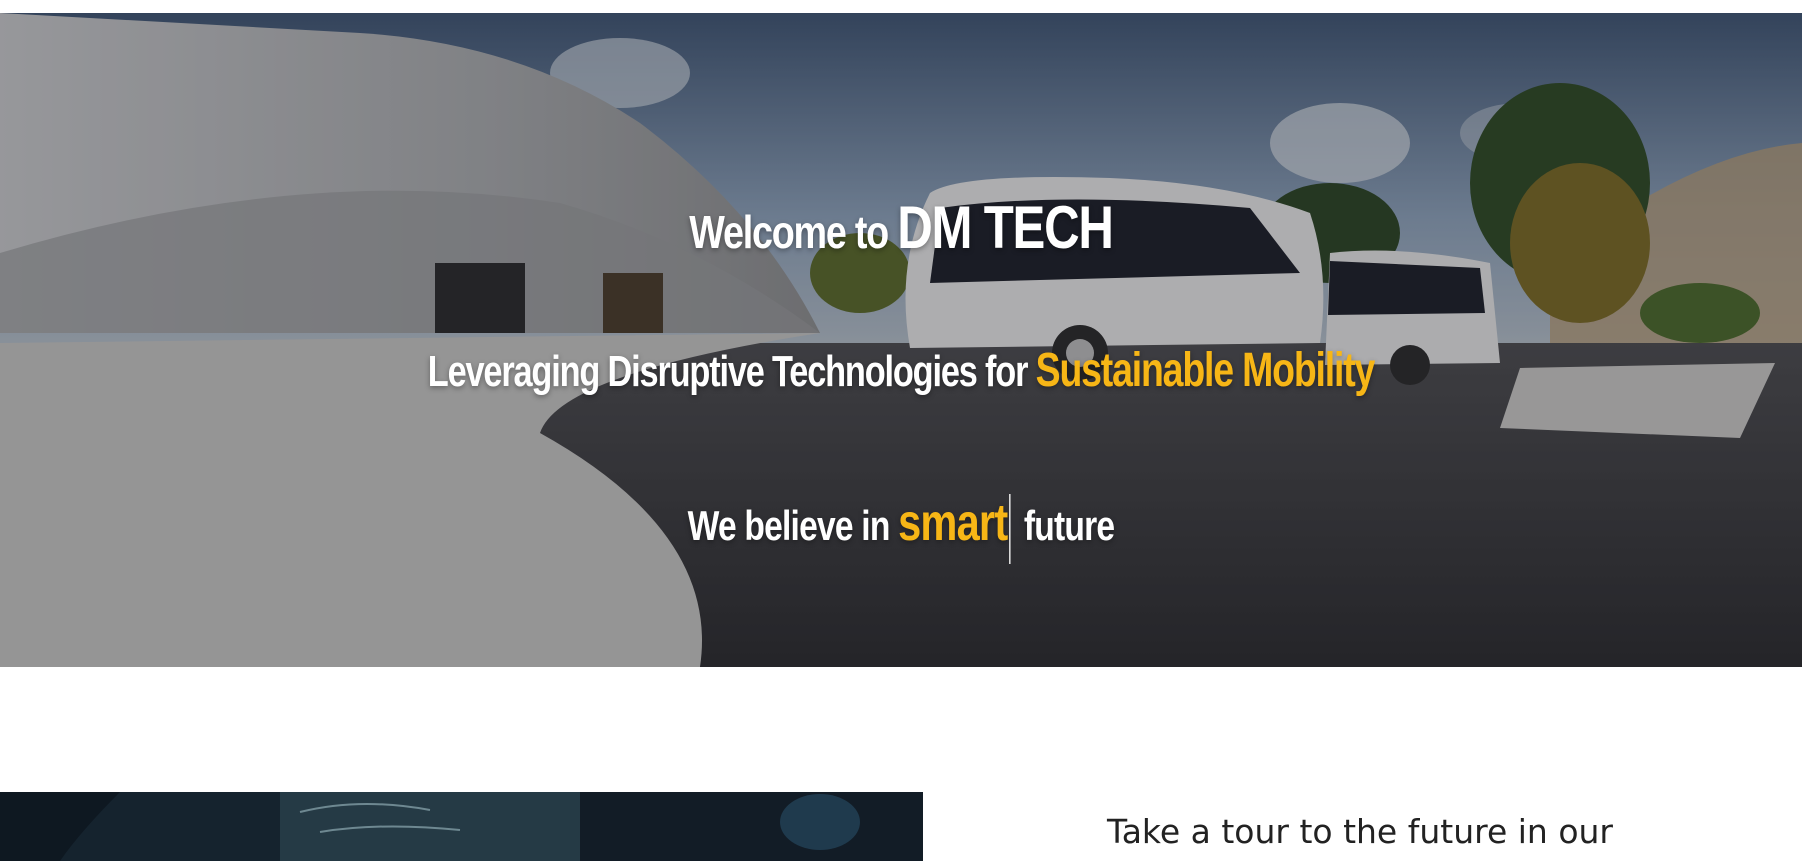 The width and height of the screenshot is (1802, 861). I want to click on tagline-accent: Sustainable Mobility, so click(1205, 370).